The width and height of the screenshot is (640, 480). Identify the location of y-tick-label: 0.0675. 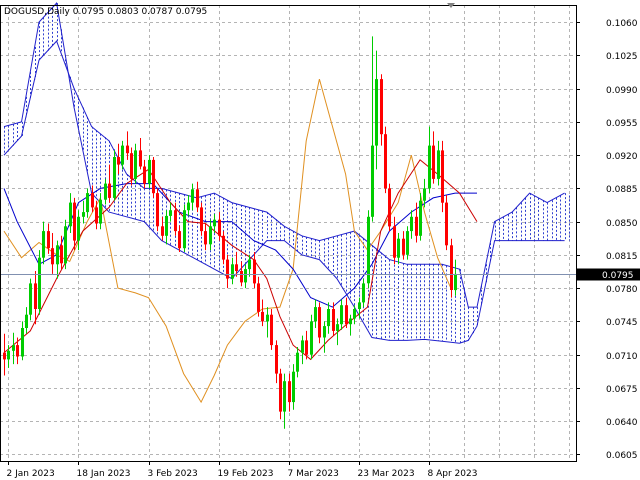
(622, 390).